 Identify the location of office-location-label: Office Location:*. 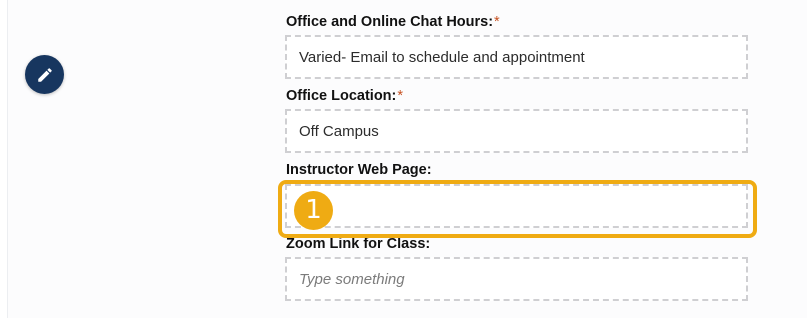
(345, 96).